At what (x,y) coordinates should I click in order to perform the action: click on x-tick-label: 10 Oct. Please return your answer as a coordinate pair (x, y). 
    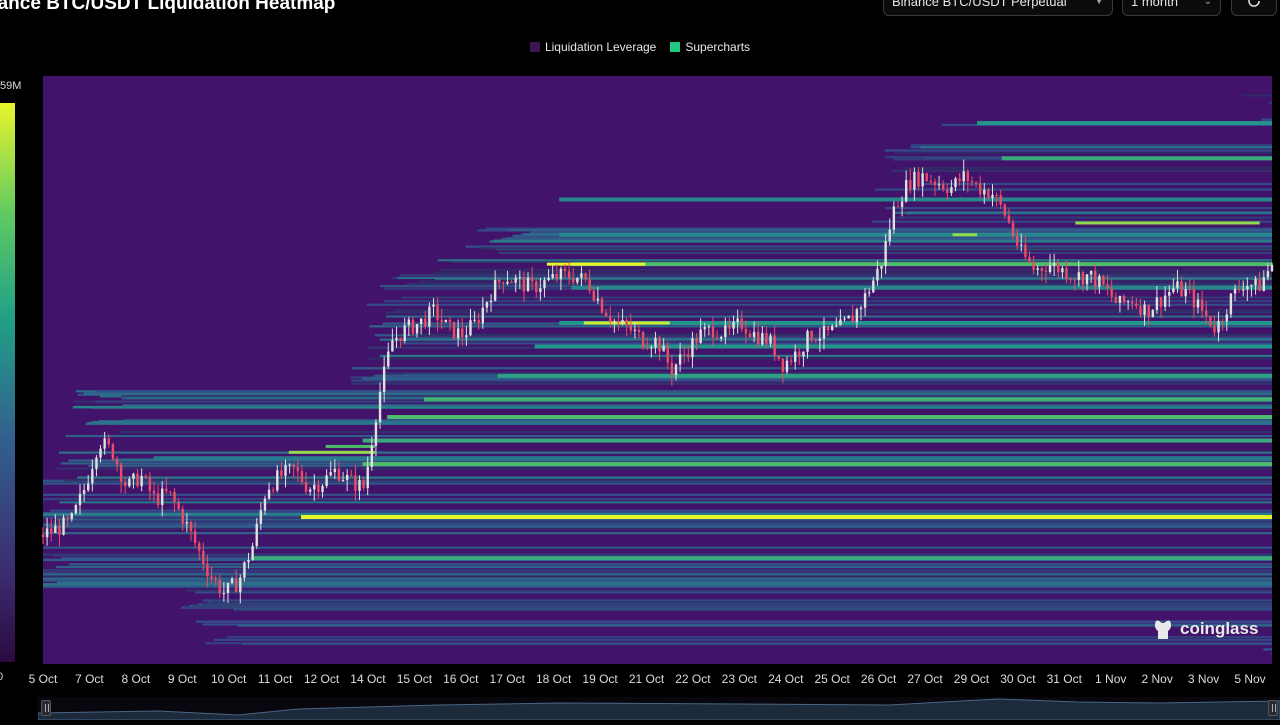
    Looking at the image, I should click on (229, 679).